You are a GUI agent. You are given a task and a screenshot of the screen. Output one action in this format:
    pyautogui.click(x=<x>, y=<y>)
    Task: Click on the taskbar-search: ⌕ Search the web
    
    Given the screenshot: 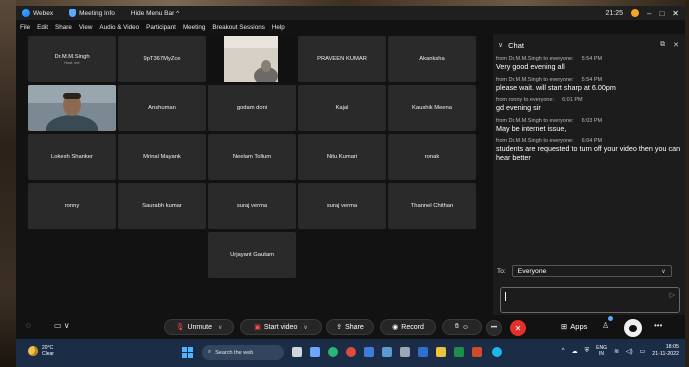 What is the action you would take?
    pyautogui.click(x=243, y=352)
    